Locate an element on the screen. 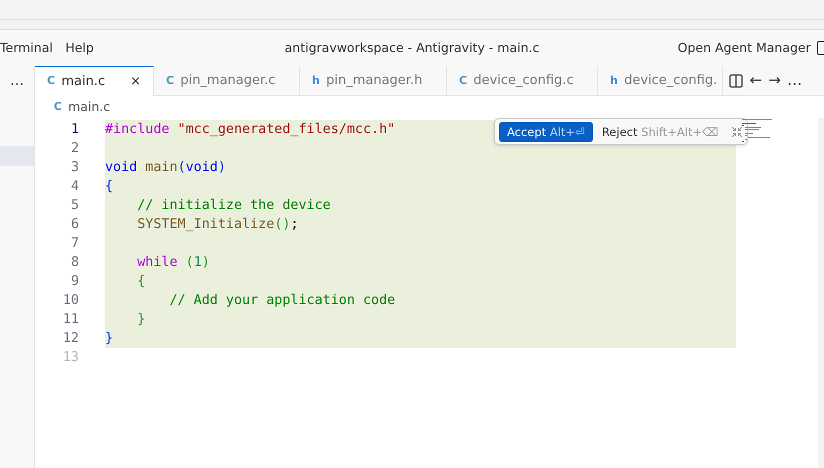  editor-tab: h device_config. is located at coordinates (660, 81).